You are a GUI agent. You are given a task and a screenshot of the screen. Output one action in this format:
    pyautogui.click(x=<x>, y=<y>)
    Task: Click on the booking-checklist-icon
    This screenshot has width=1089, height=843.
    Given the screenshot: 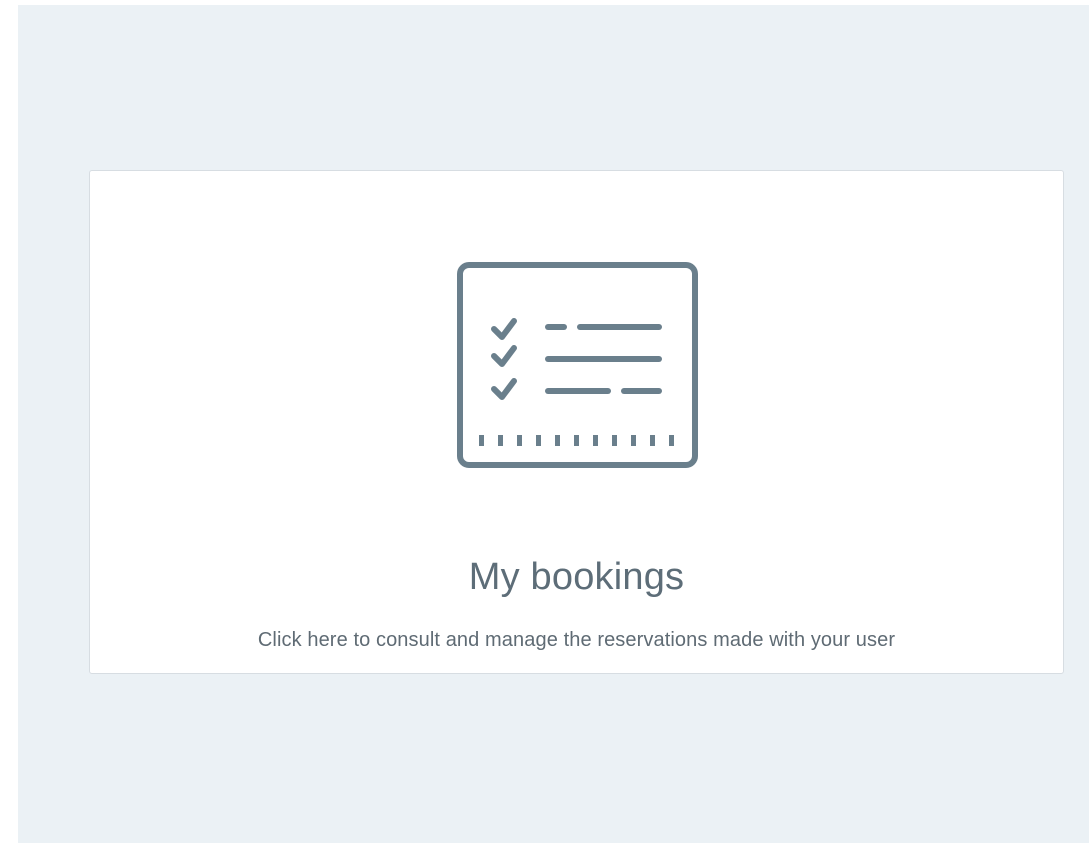 What is the action you would take?
    pyautogui.click(x=577, y=365)
    